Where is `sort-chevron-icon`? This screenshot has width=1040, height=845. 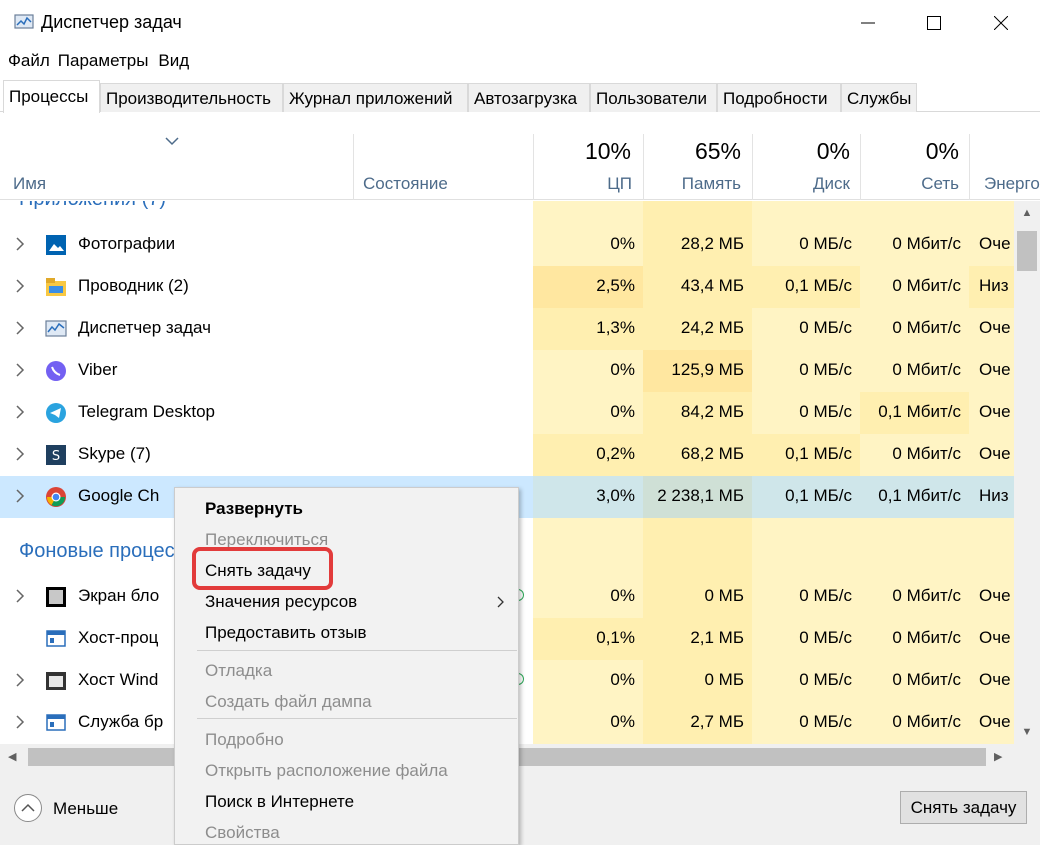 sort-chevron-icon is located at coordinates (172, 141).